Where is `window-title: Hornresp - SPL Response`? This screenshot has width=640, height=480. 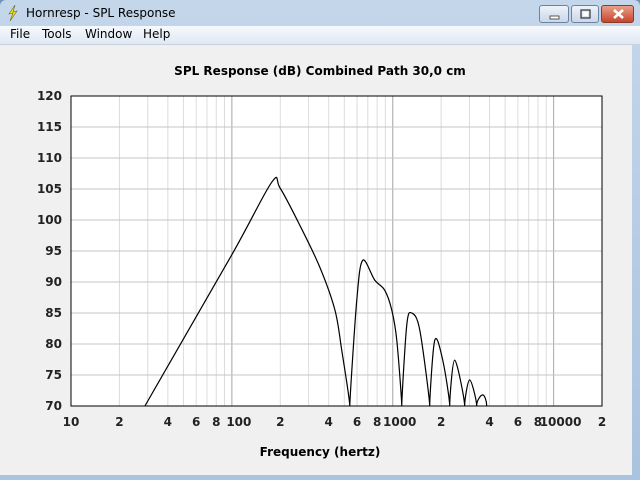
window-title: Hornresp - SPL Response is located at coordinates (101, 13).